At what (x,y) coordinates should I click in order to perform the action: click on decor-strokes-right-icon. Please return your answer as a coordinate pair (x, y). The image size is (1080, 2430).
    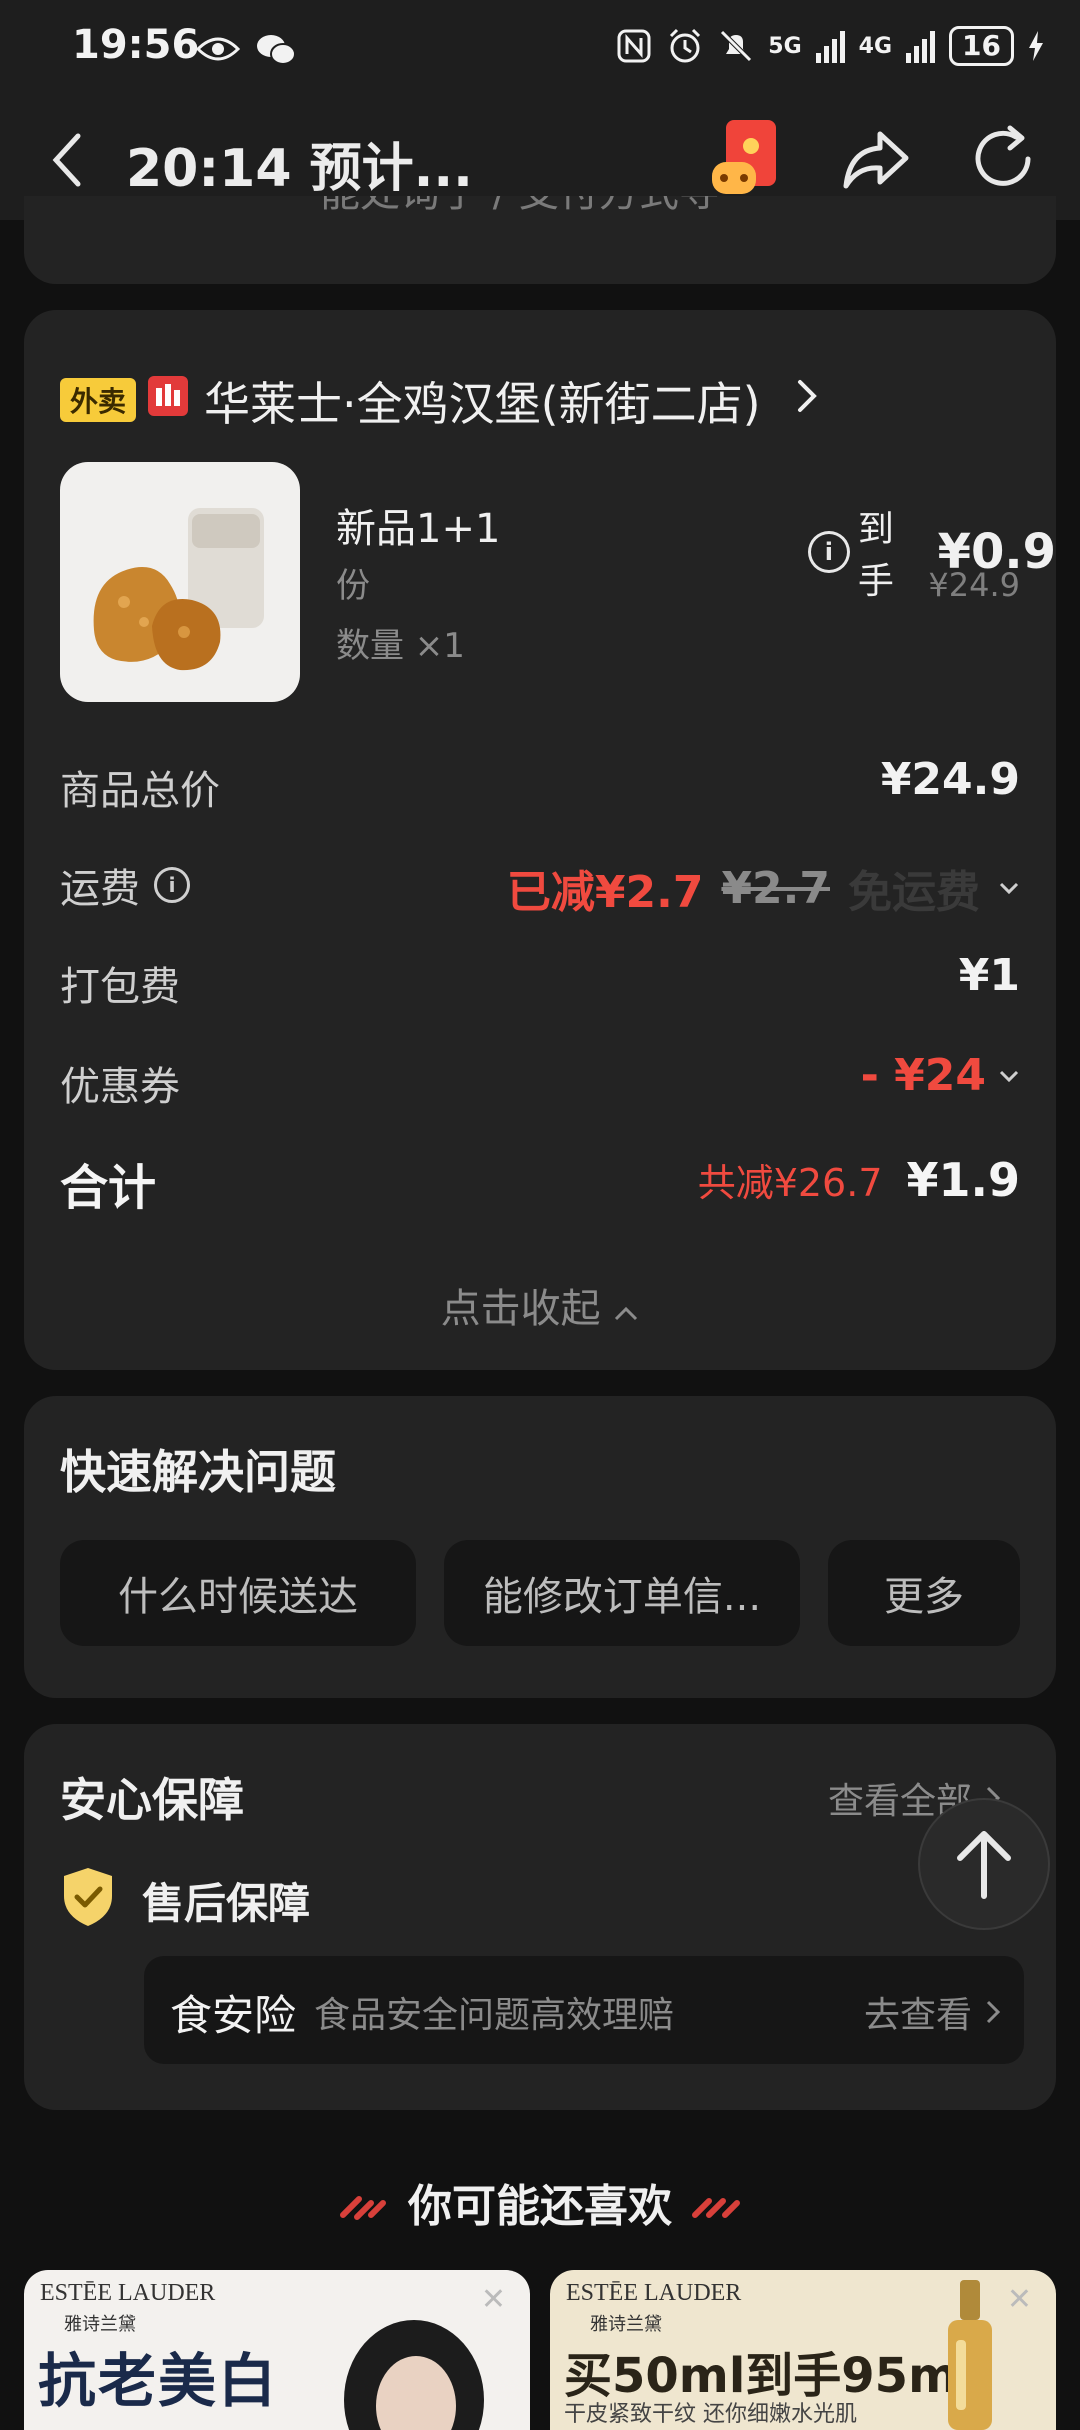
    Looking at the image, I should click on (716, 2208).